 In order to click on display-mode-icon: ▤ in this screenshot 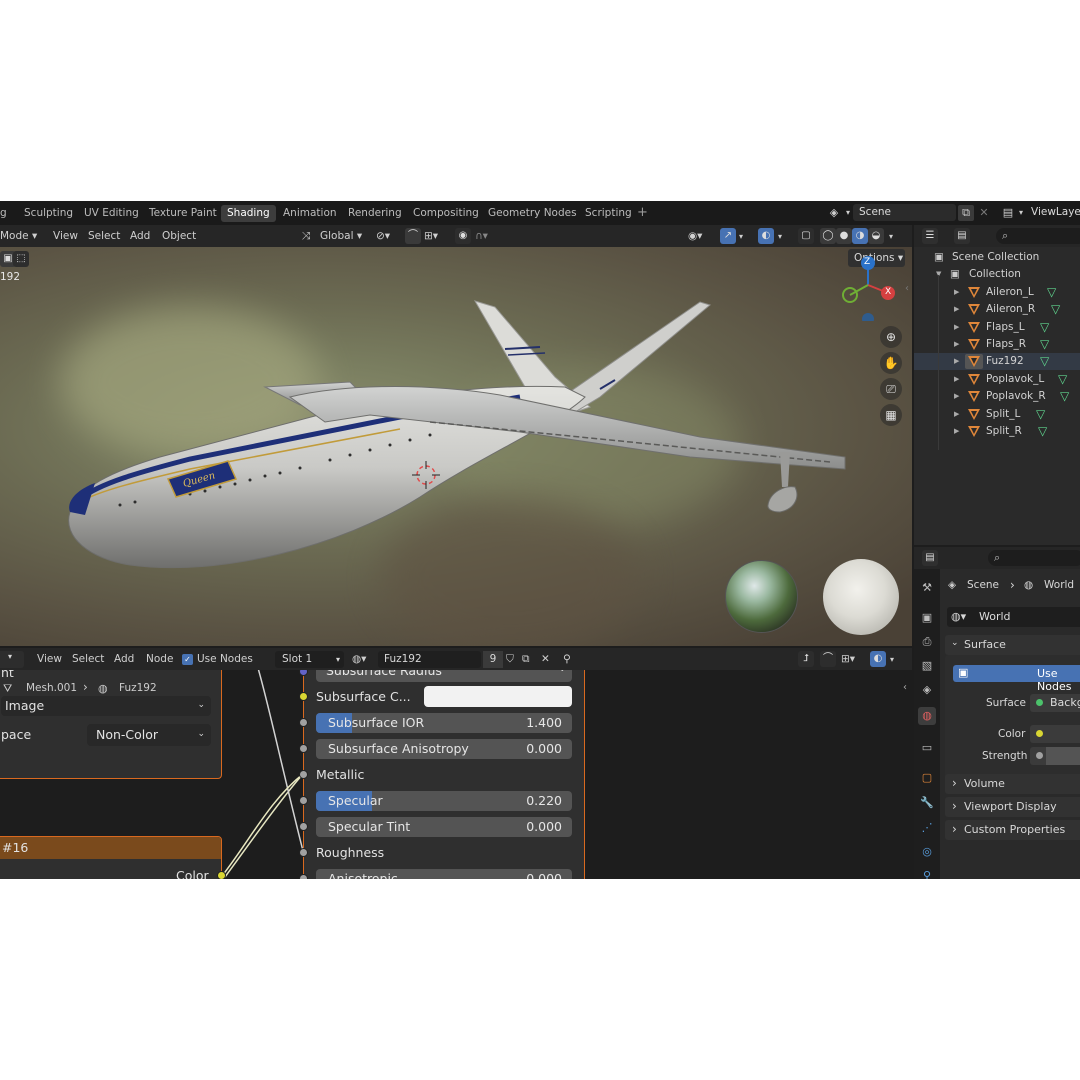, I will do `click(962, 236)`.